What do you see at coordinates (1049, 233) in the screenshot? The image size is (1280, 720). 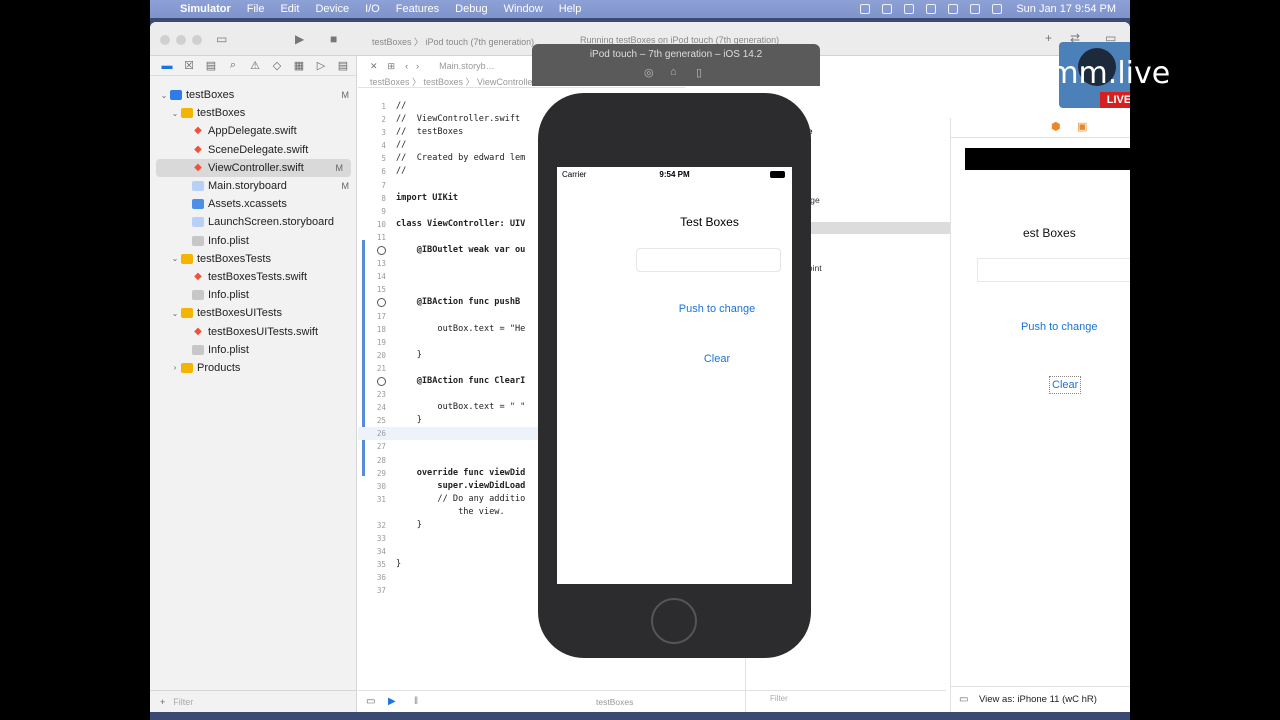 I see `canvas-title-label: est Boxes` at bounding box center [1049, 233].